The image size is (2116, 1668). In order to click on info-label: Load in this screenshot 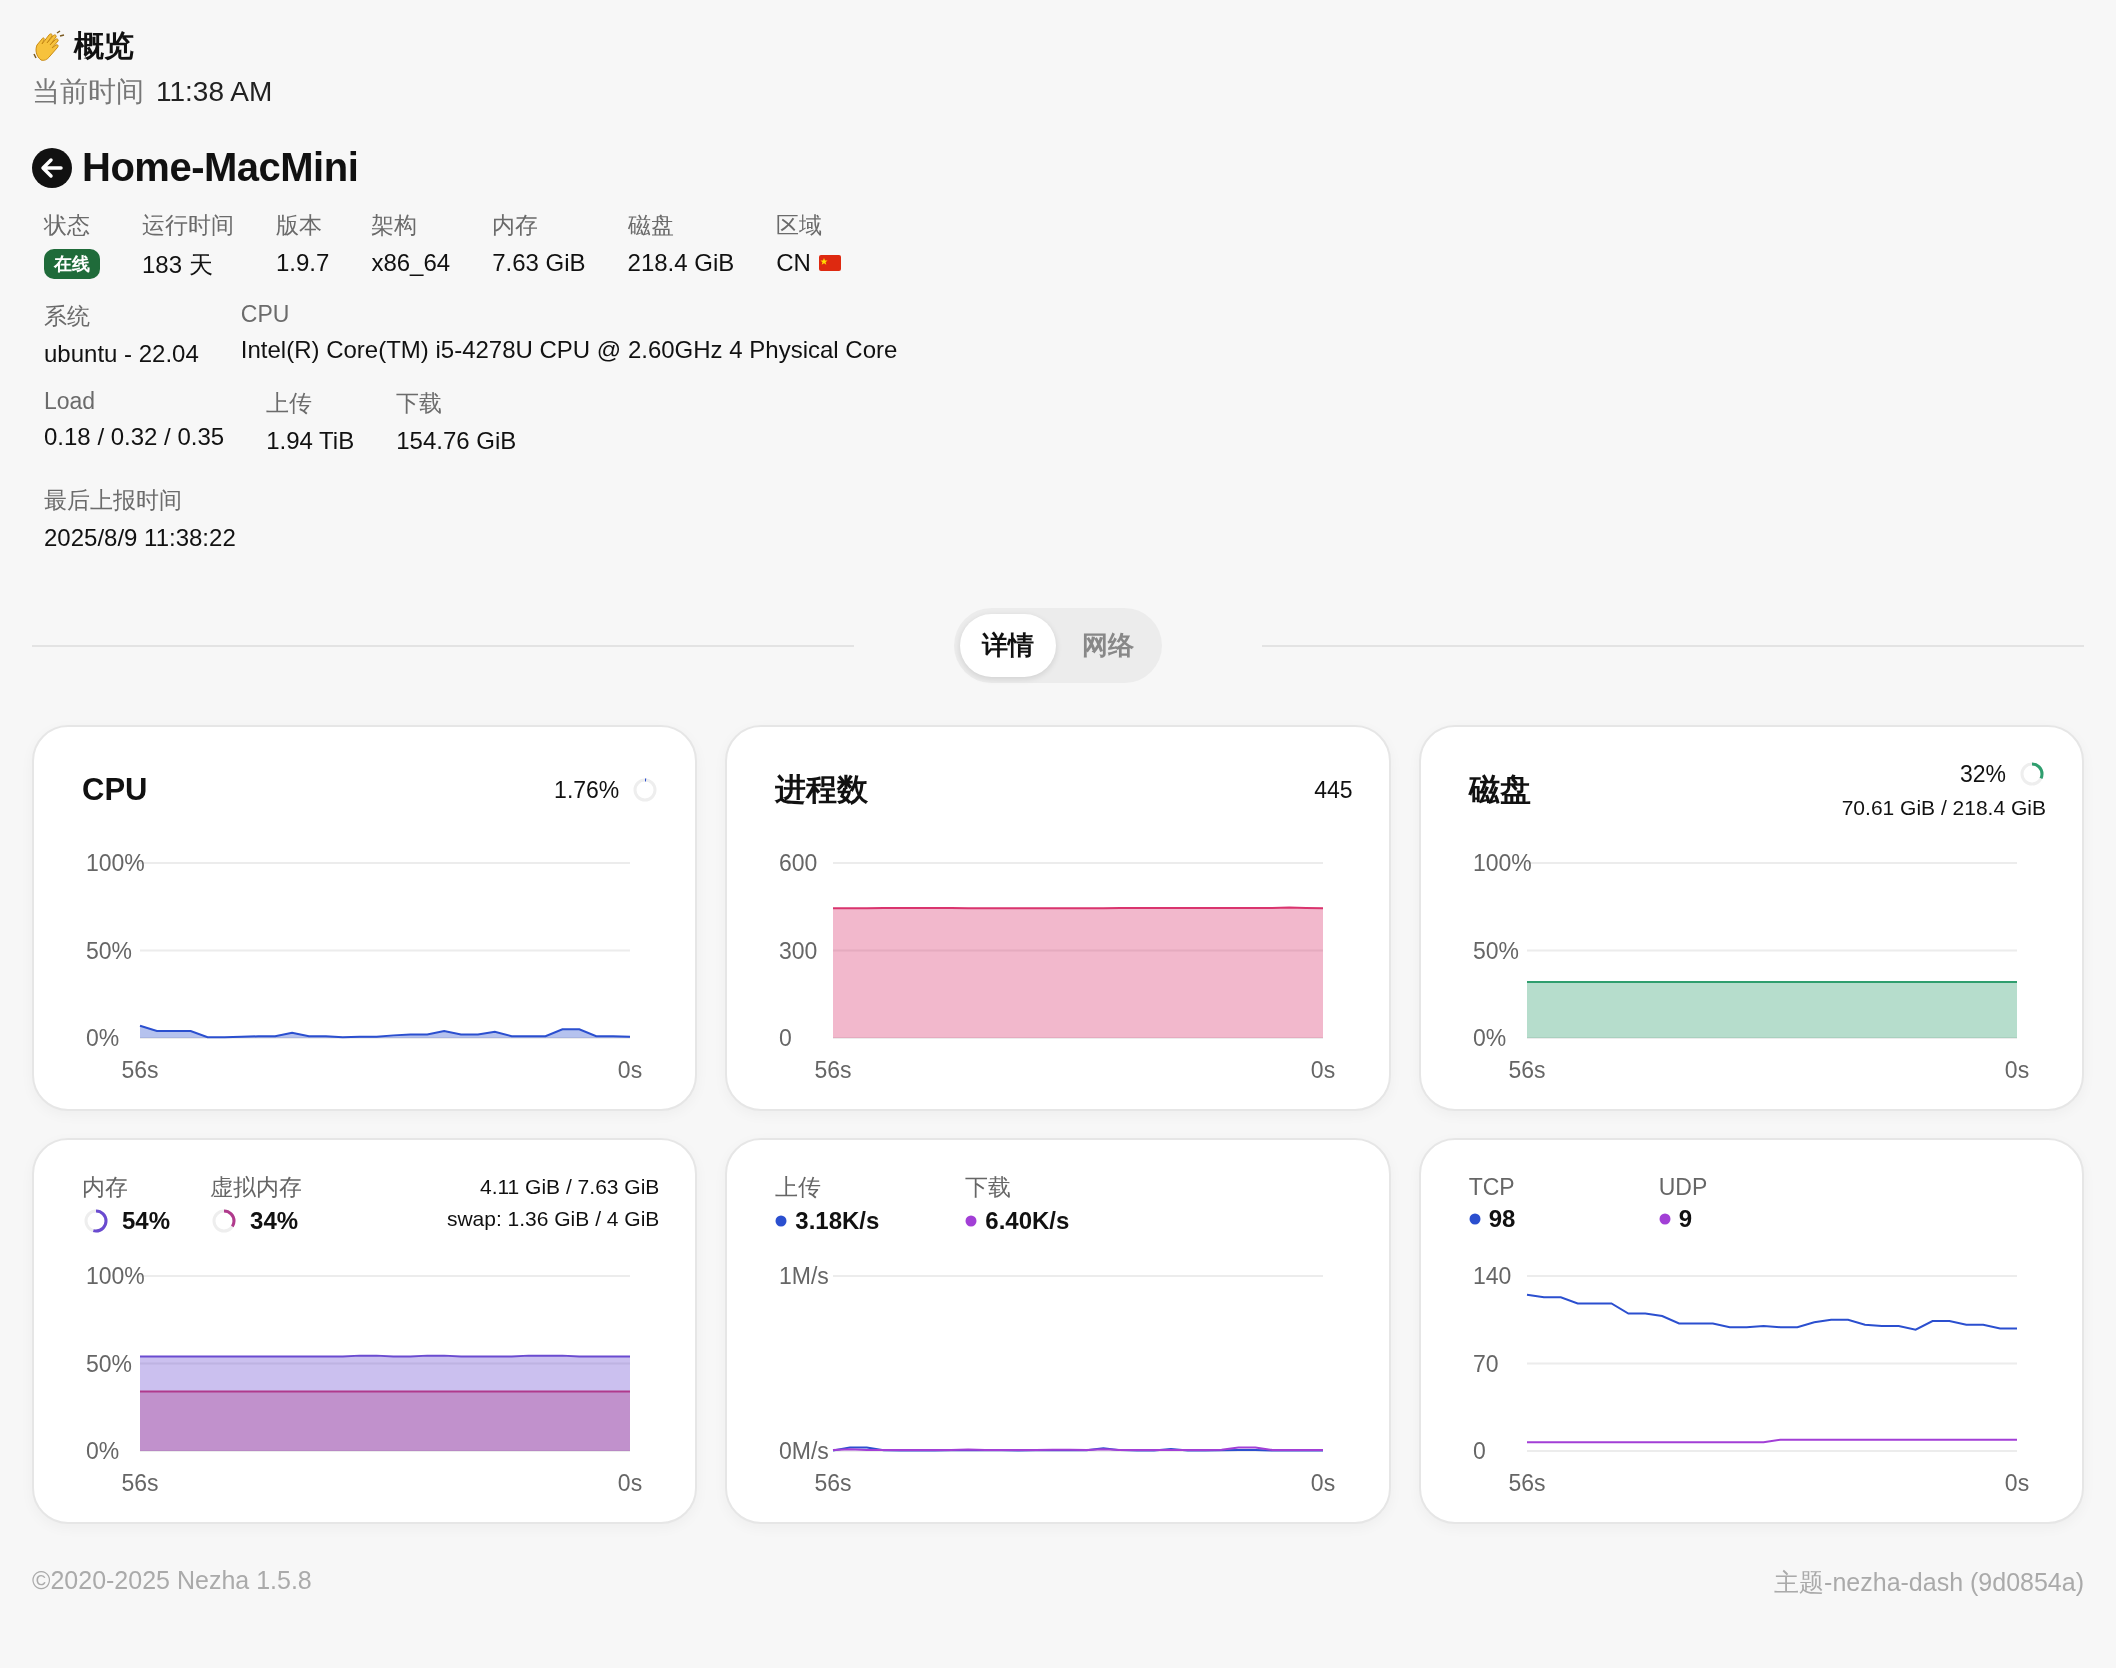, I will do `click(70, 401)`.